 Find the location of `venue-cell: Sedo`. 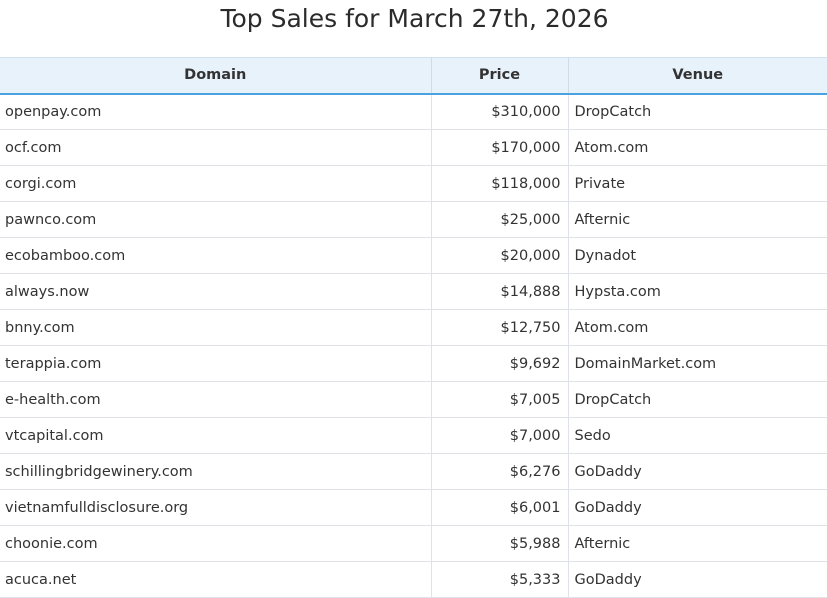

venue-cell: Sedo is located at coordinates (697, 435).